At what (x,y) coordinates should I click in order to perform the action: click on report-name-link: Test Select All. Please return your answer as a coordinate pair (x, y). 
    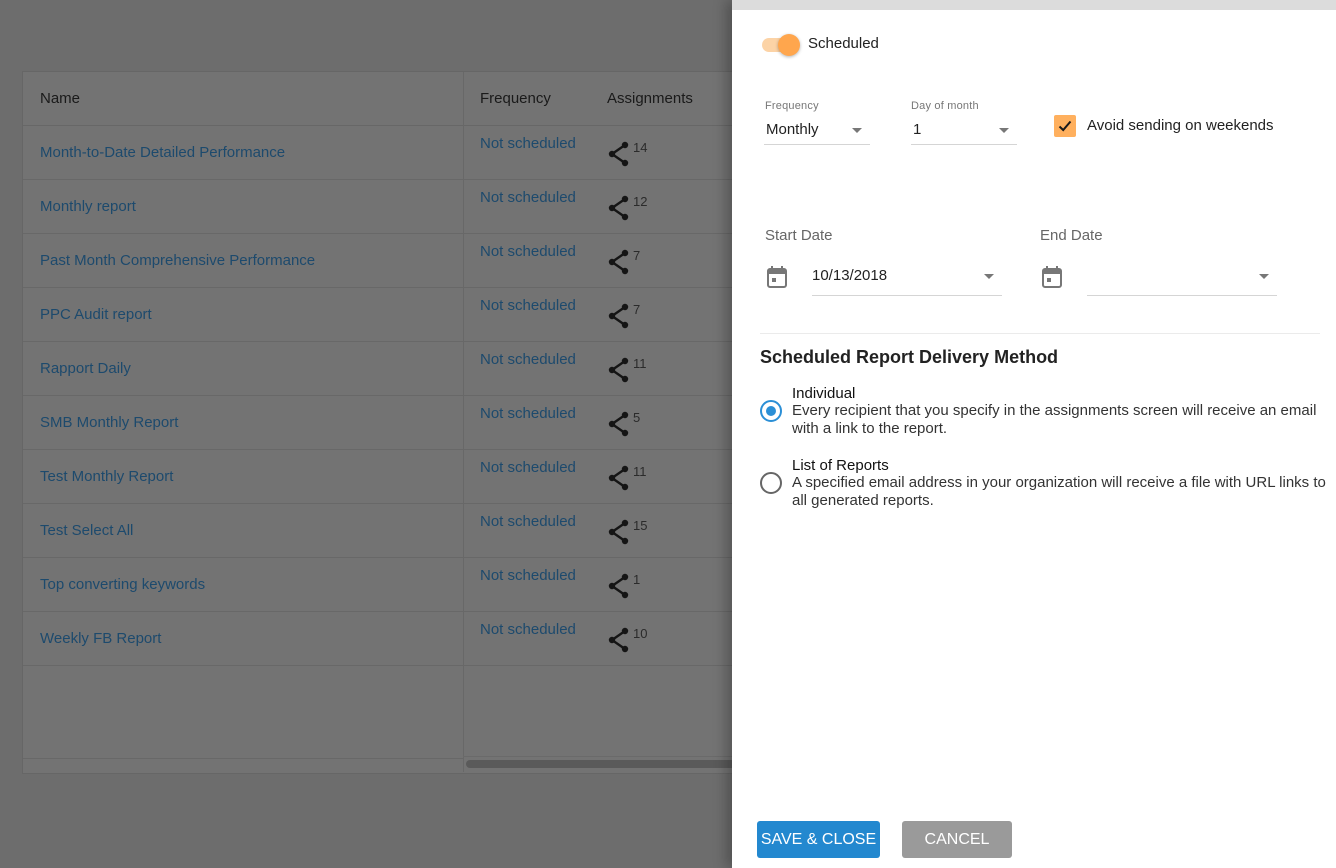
    Looking at the image, I should click on (86, 531).